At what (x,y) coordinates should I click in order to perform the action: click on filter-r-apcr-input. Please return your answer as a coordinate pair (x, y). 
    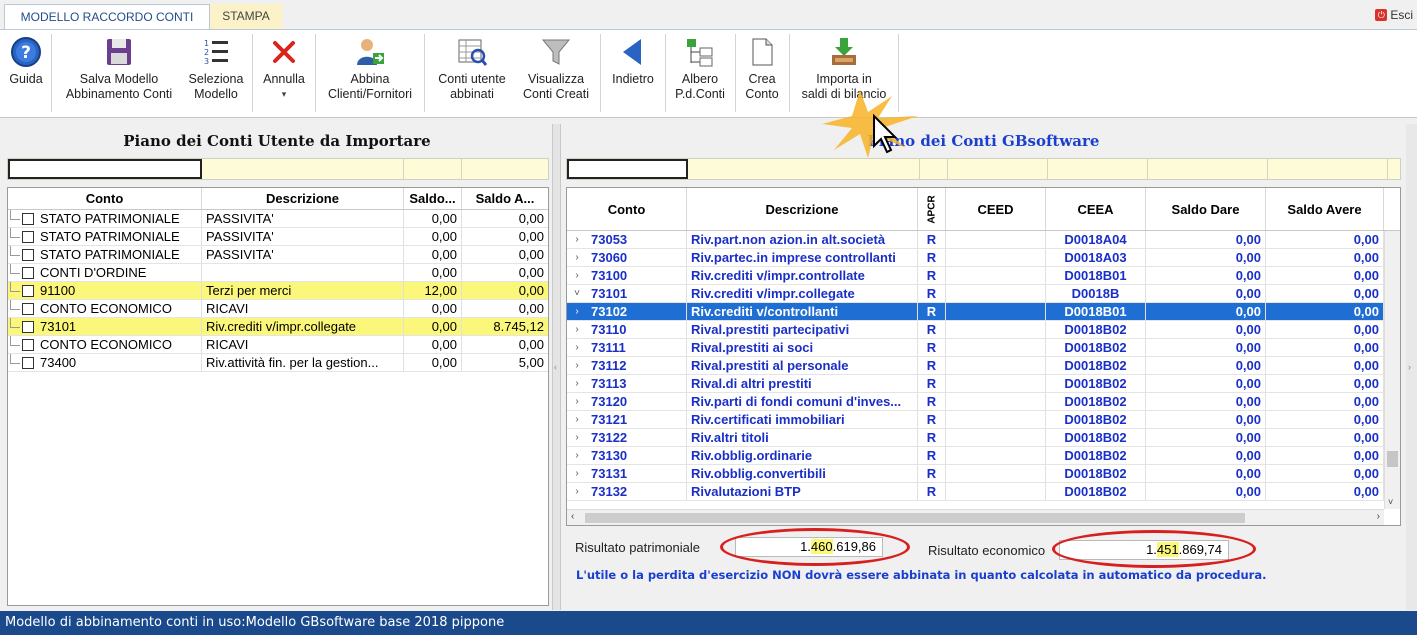
    Looking at the image, I should click on (934, 169).